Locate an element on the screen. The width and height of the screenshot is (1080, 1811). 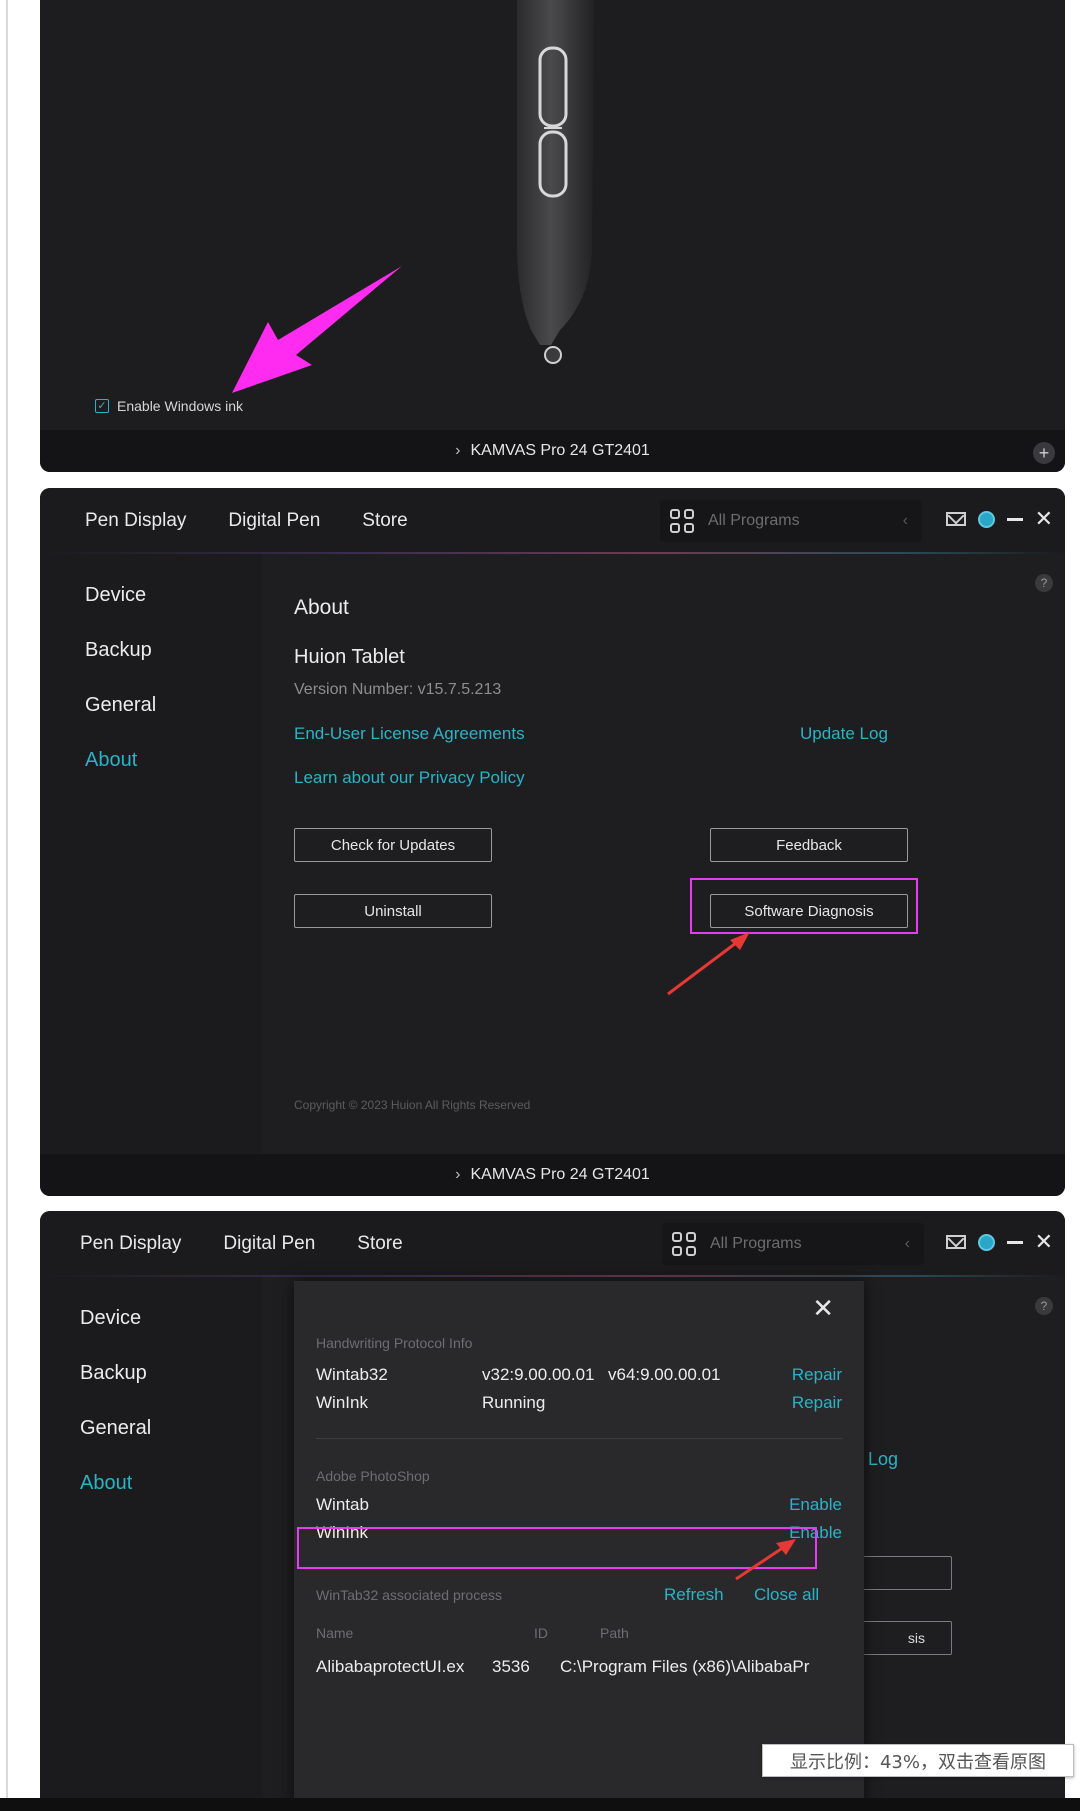
magenta-arrow is located at coordinates (317, 329).